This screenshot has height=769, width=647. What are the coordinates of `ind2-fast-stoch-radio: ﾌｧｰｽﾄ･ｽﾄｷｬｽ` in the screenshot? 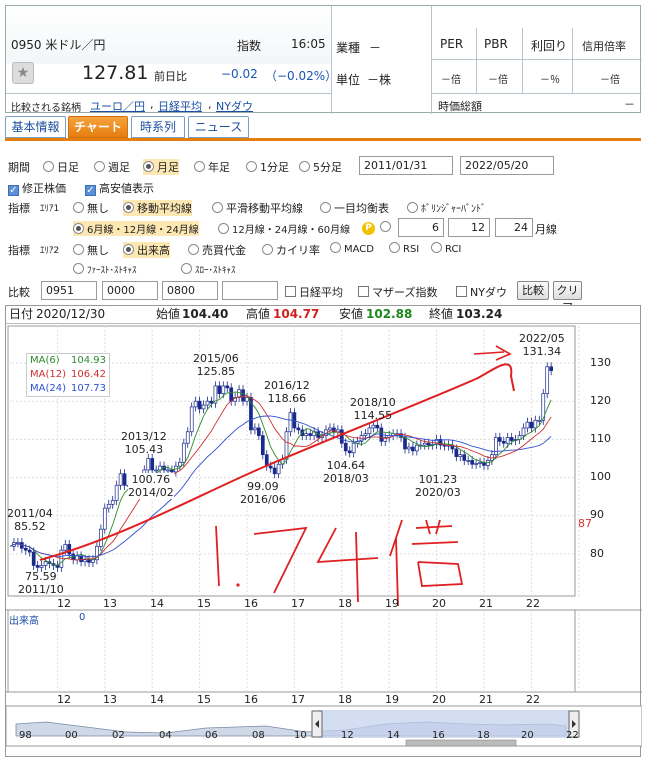 It's located at (105, 269).